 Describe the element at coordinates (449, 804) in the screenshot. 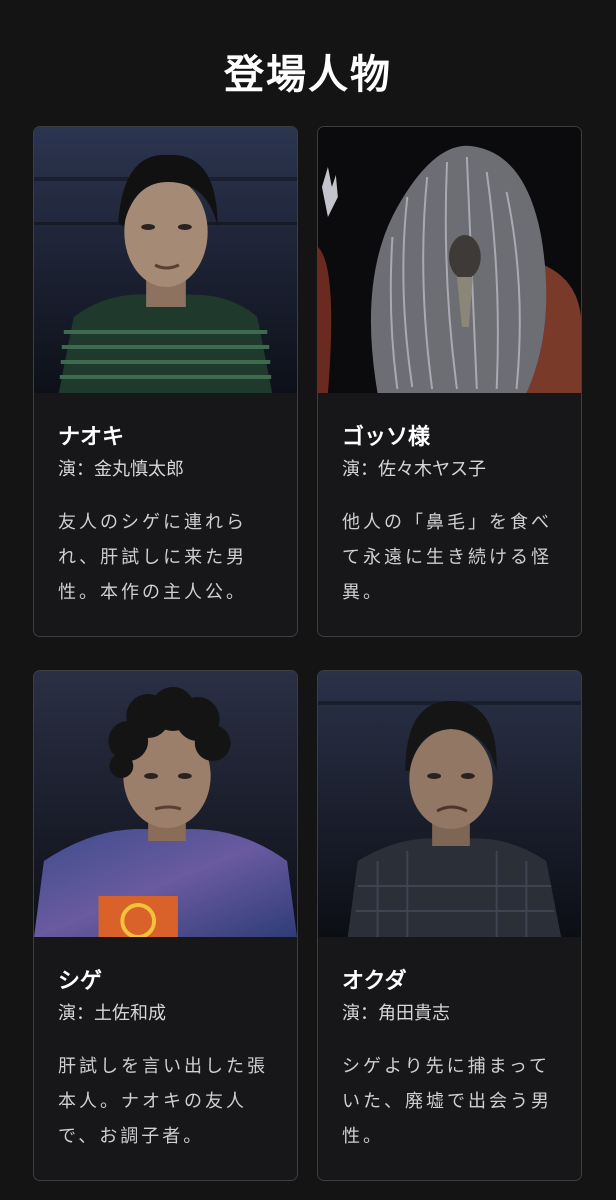

I see `okuda-photo` at that location.